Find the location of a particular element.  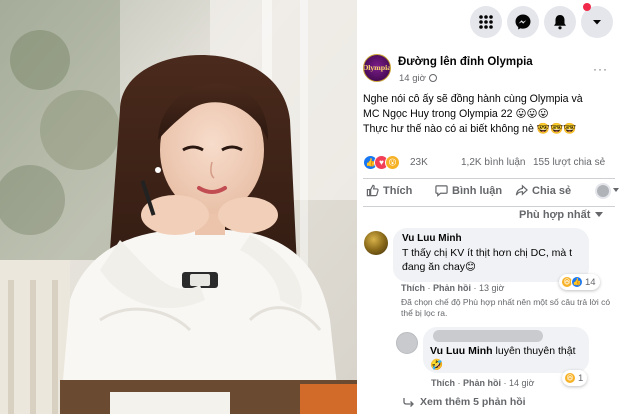

reply-meta: Thích · Phản hồi · 14 giờ is located at coordinates (483, 383).